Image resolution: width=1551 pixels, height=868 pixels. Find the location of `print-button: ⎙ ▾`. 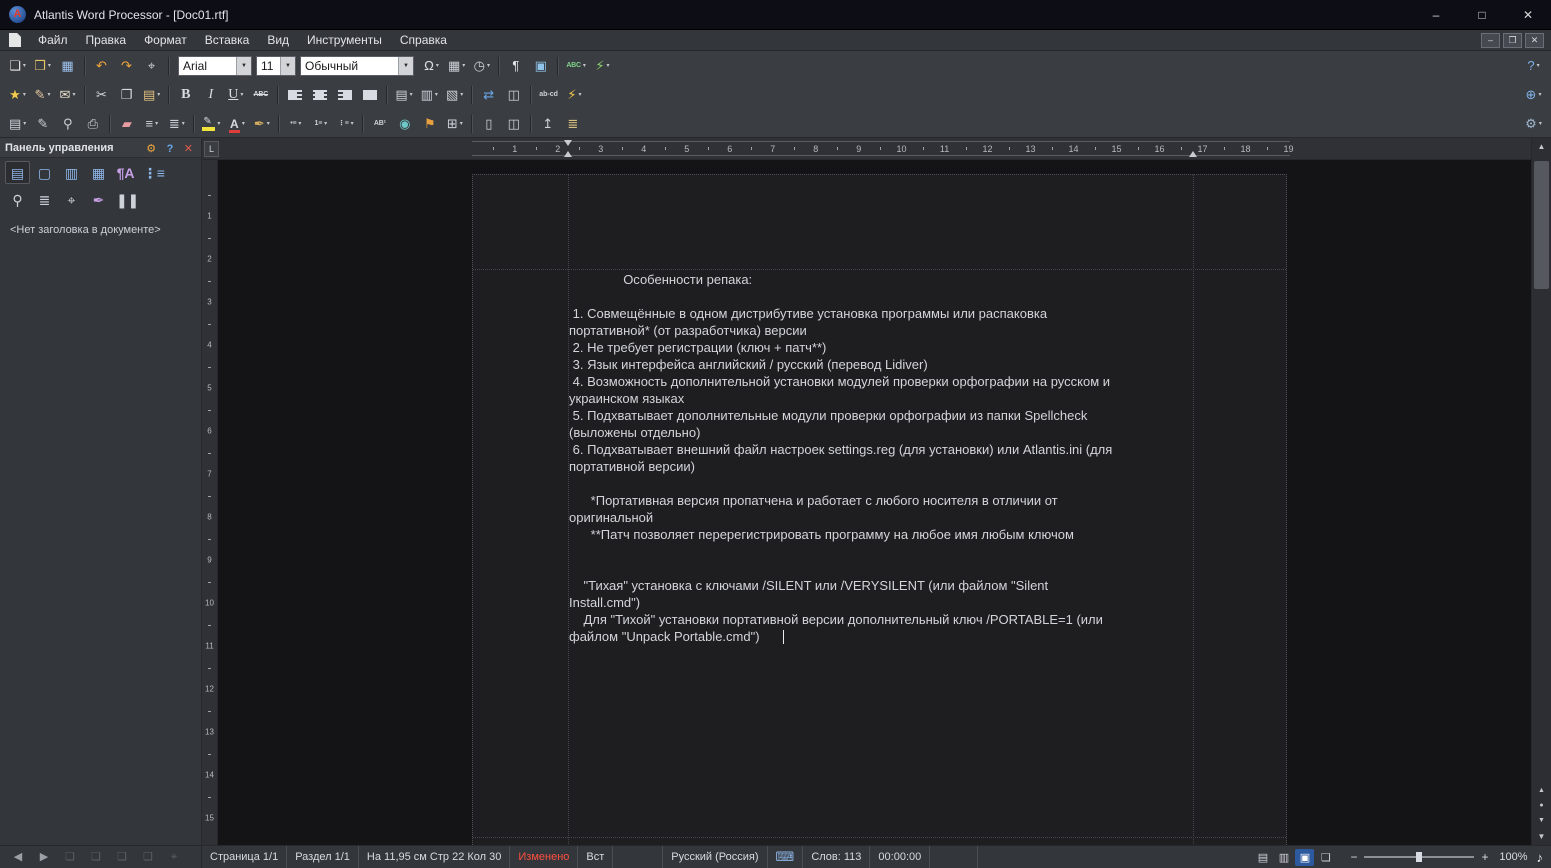

print-button: ⎙ ▾ is located at coordinates (92, 124).